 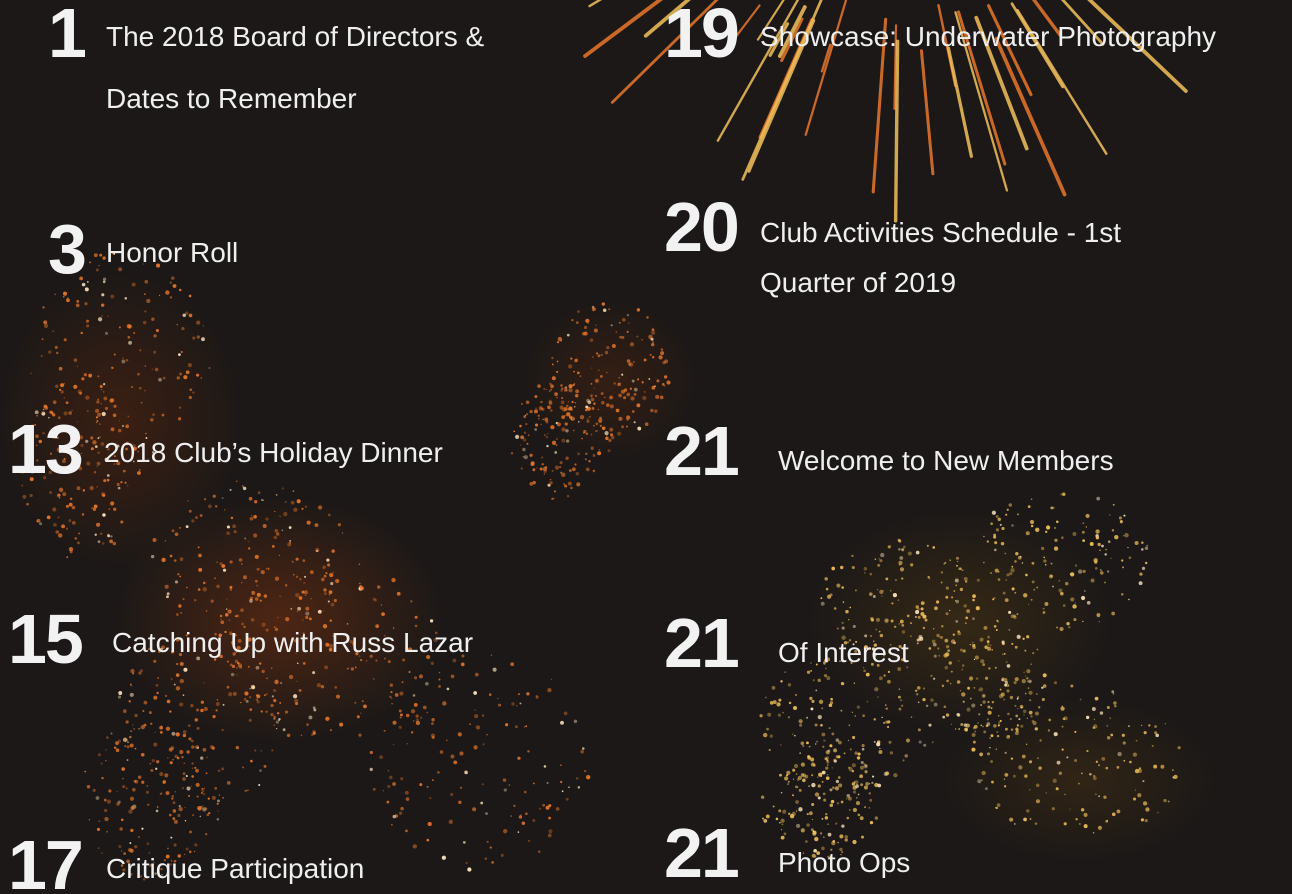 What do you see at coordinates (67, 36) in the screenshot?
I see `toc-page-number: 1` at bounding box center [67, 36].